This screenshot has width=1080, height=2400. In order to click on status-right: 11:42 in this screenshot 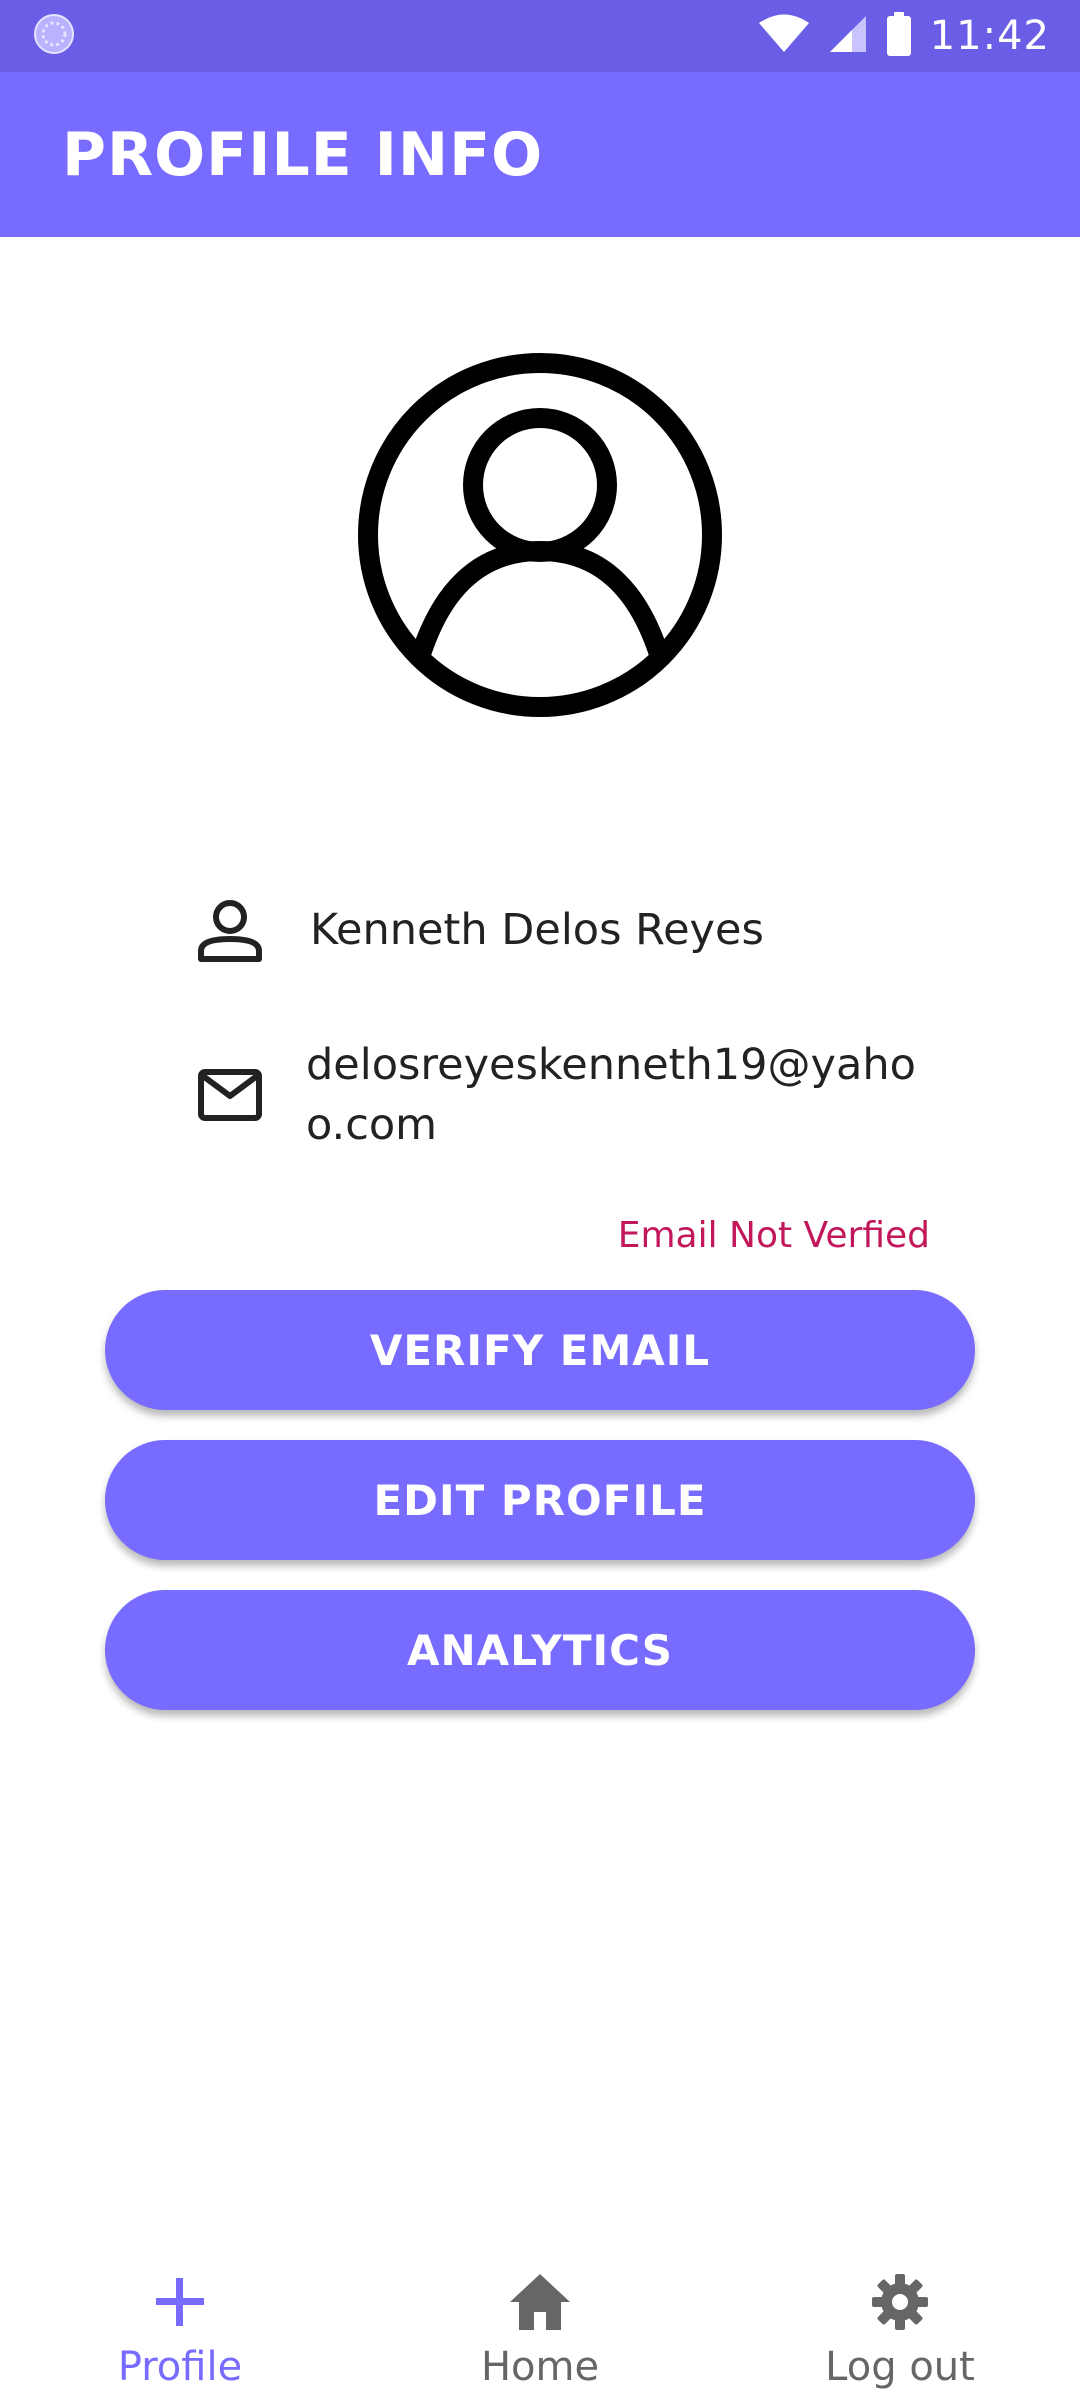, I will do `click(904, 36)`.